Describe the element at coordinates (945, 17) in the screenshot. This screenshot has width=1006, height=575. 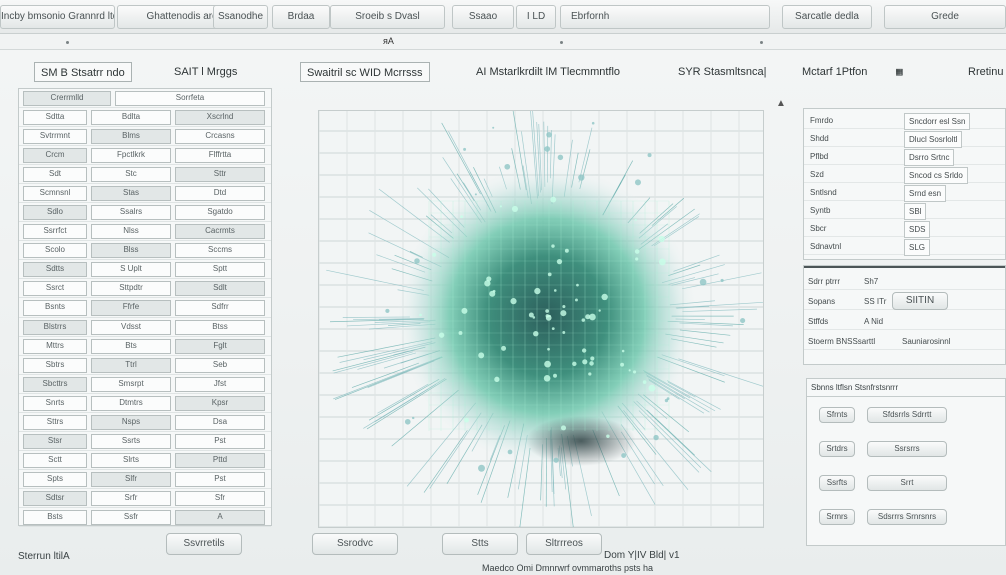
I see `tab-10: Grede` at that location.